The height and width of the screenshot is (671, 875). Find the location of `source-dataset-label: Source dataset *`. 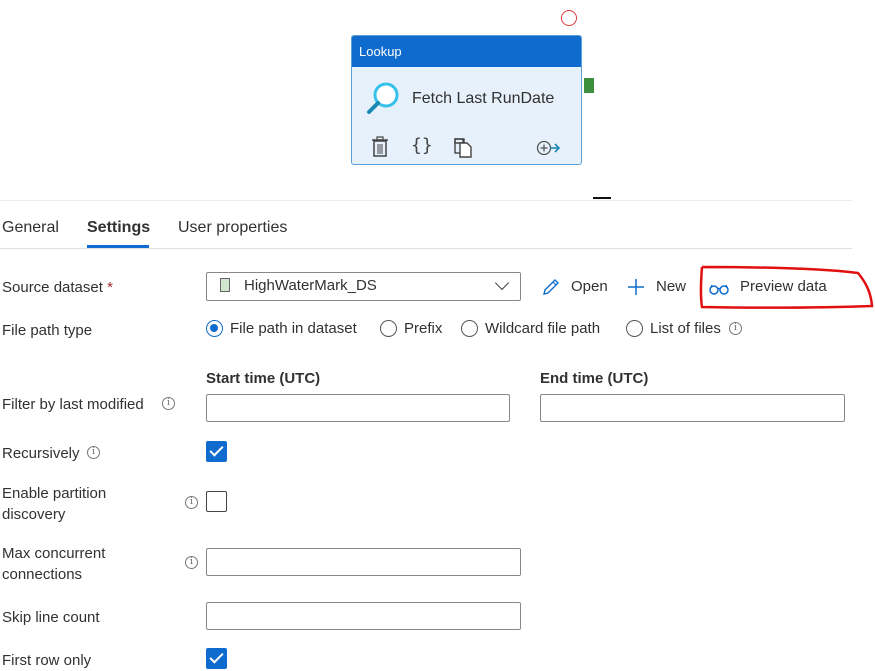

source-dataset-label: Source dataset * is located at coordinates (57, 287).